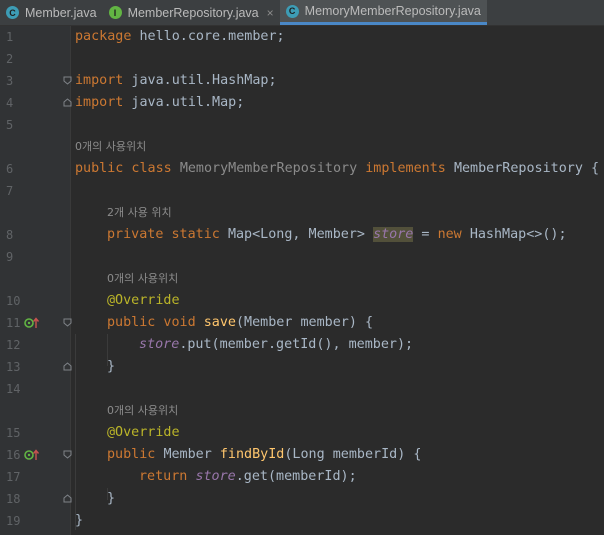 Image resolution: width=604 pixels, height=535 pixels. What do you see at coordinates (13, 345) in the screenshot?
I see `line-number: 12` at bounding box center [13, 345].